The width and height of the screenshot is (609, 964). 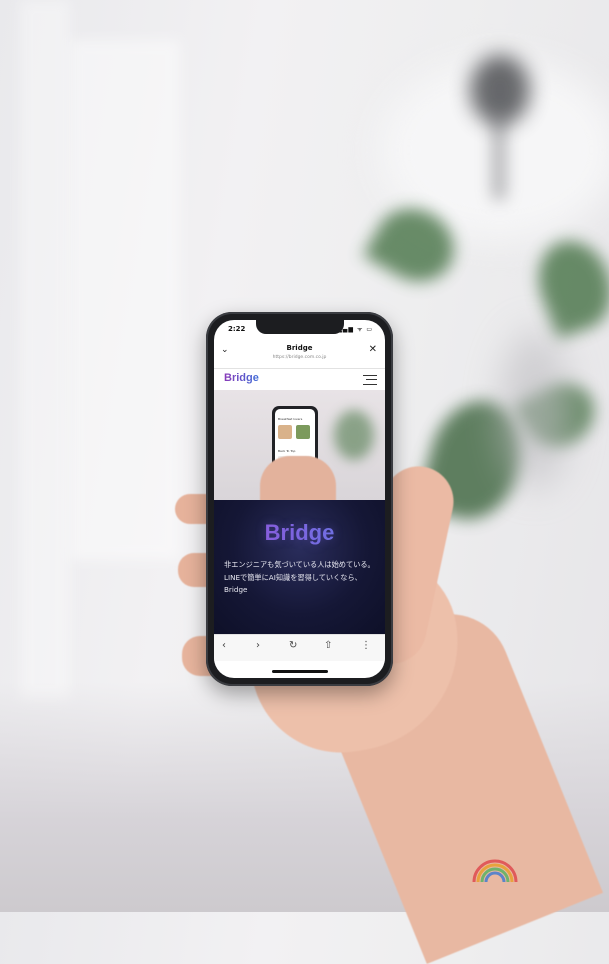 What do you see at coordinates (299, 445) in the screenshot?
I see `hero-image: Breakfast lovers Back To Top` at bounding box center [299, 445].